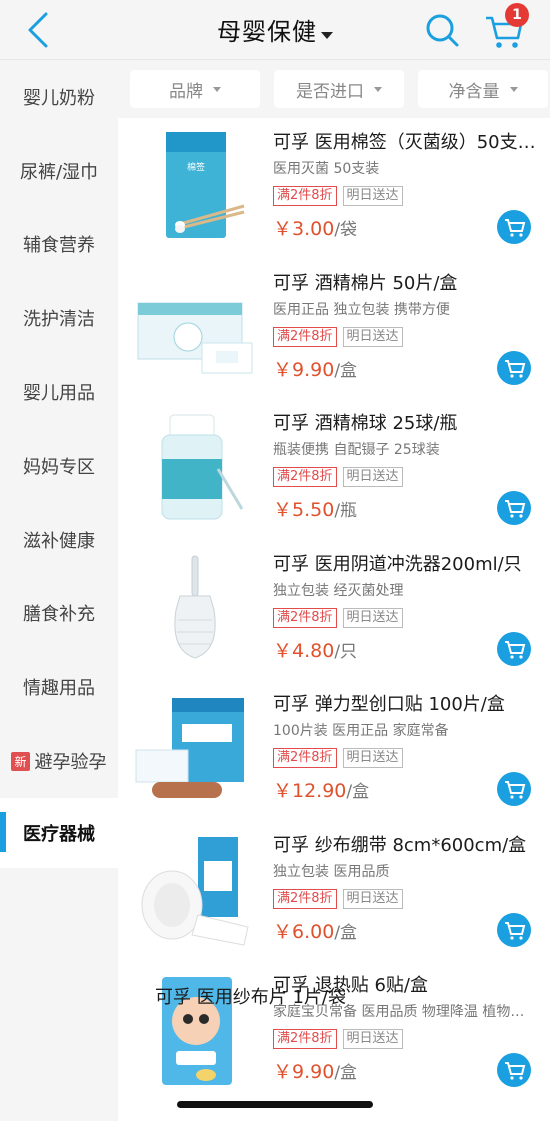 The image size is (550, 1121). I want to click on filter-label: 品牌, so click(186, 91).